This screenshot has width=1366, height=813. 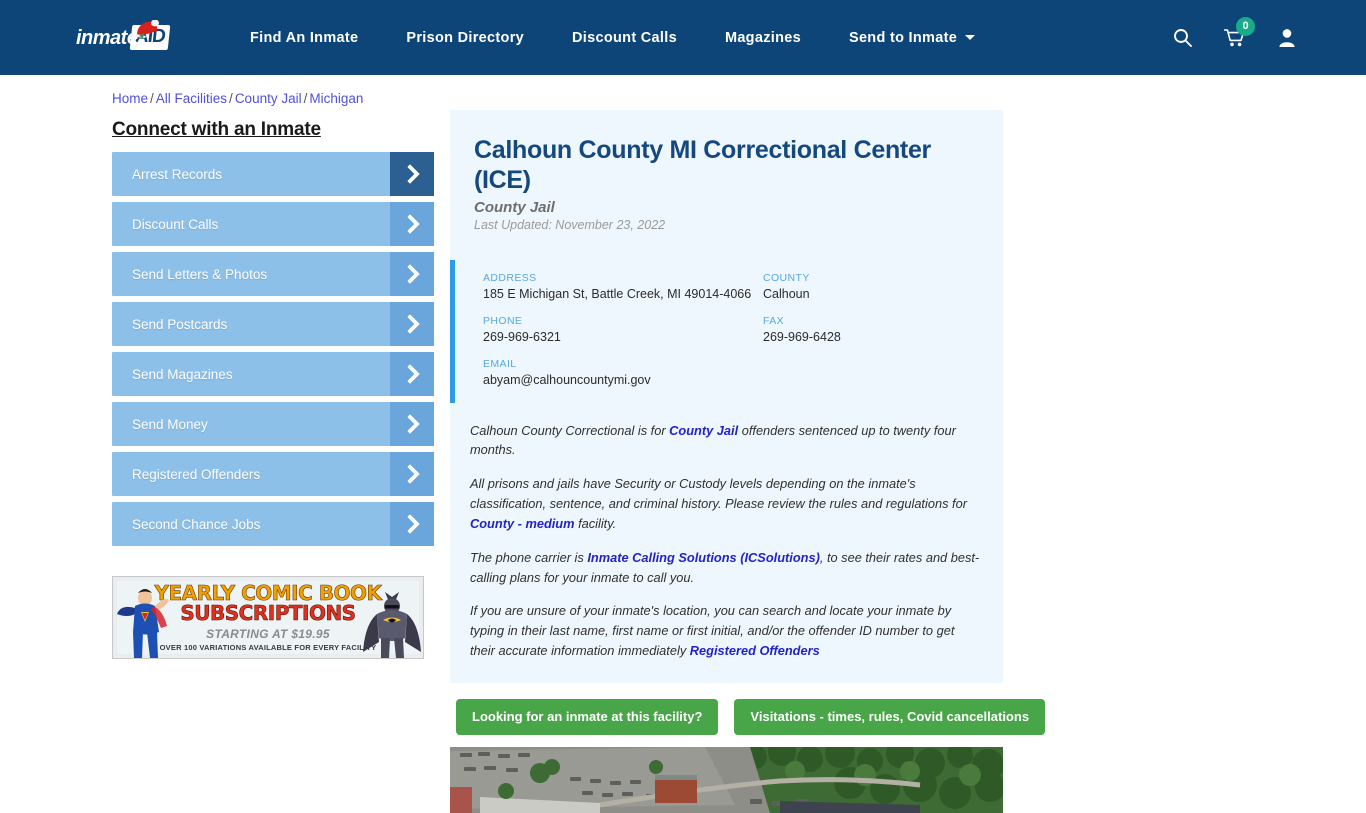 I want to click on account-button, so click(x=1287, y=37).